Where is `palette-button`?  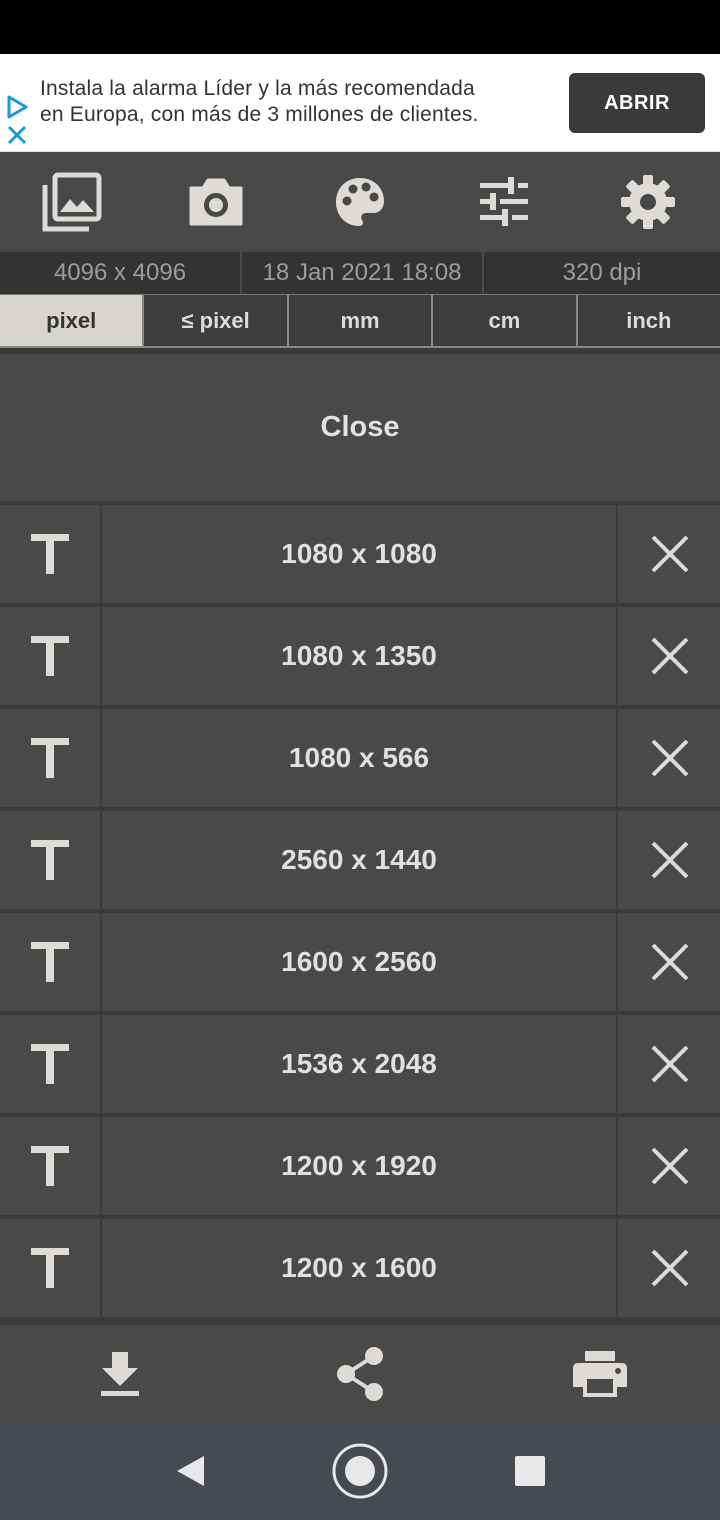
palette-button is located at coordinates (360, 202).